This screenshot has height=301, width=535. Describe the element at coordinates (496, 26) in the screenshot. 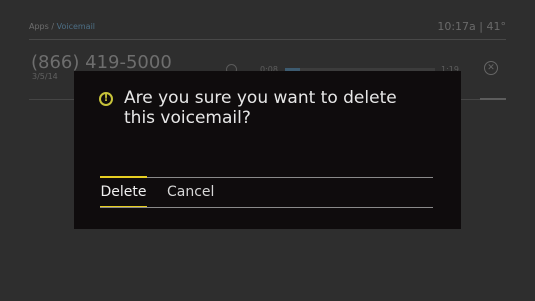

I see `temperature: 41°` at that location.